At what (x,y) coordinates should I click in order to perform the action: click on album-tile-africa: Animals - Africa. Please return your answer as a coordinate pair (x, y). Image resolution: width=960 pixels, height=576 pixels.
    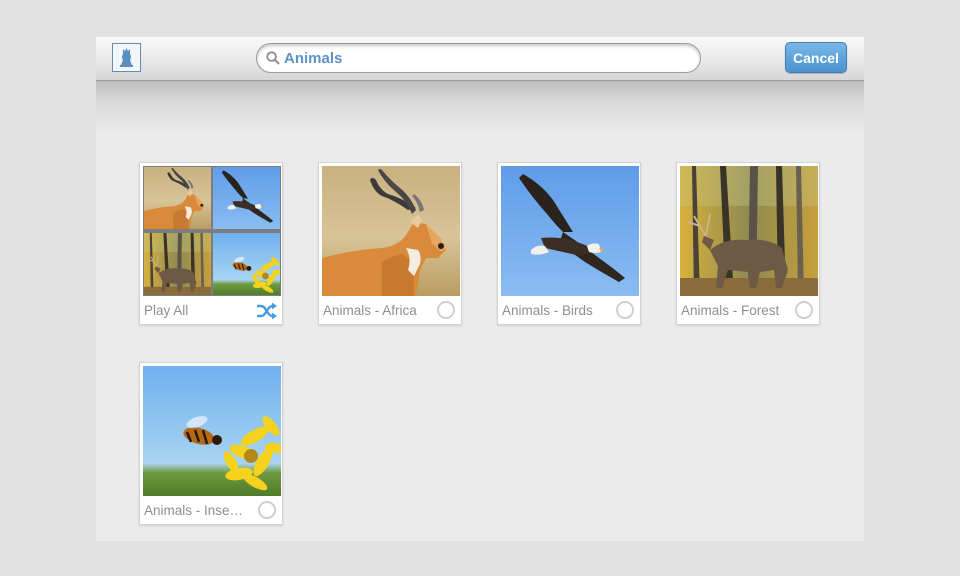
    Looking at the image, I should click on (390, 243).